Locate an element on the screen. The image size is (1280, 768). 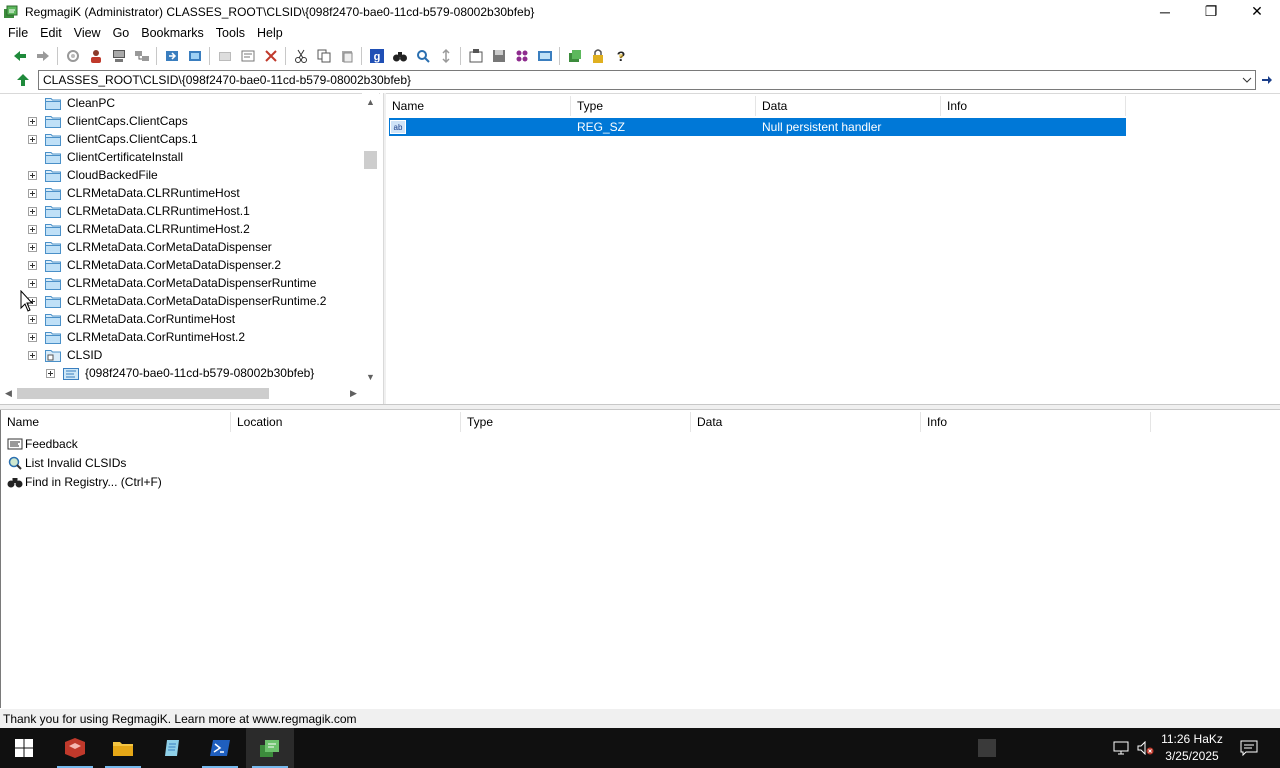
menu-help: Help is located at coordinates (270, 33).